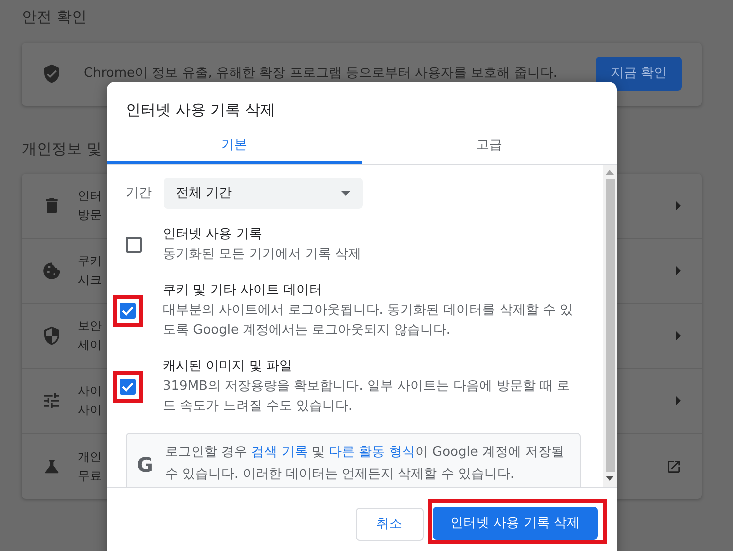  I want to click on safety-description: Chrome이 정보 유출, 유해한 확장 프로그램 등으로부터 사용자를 보호해 줍니다., so click(321, 74).